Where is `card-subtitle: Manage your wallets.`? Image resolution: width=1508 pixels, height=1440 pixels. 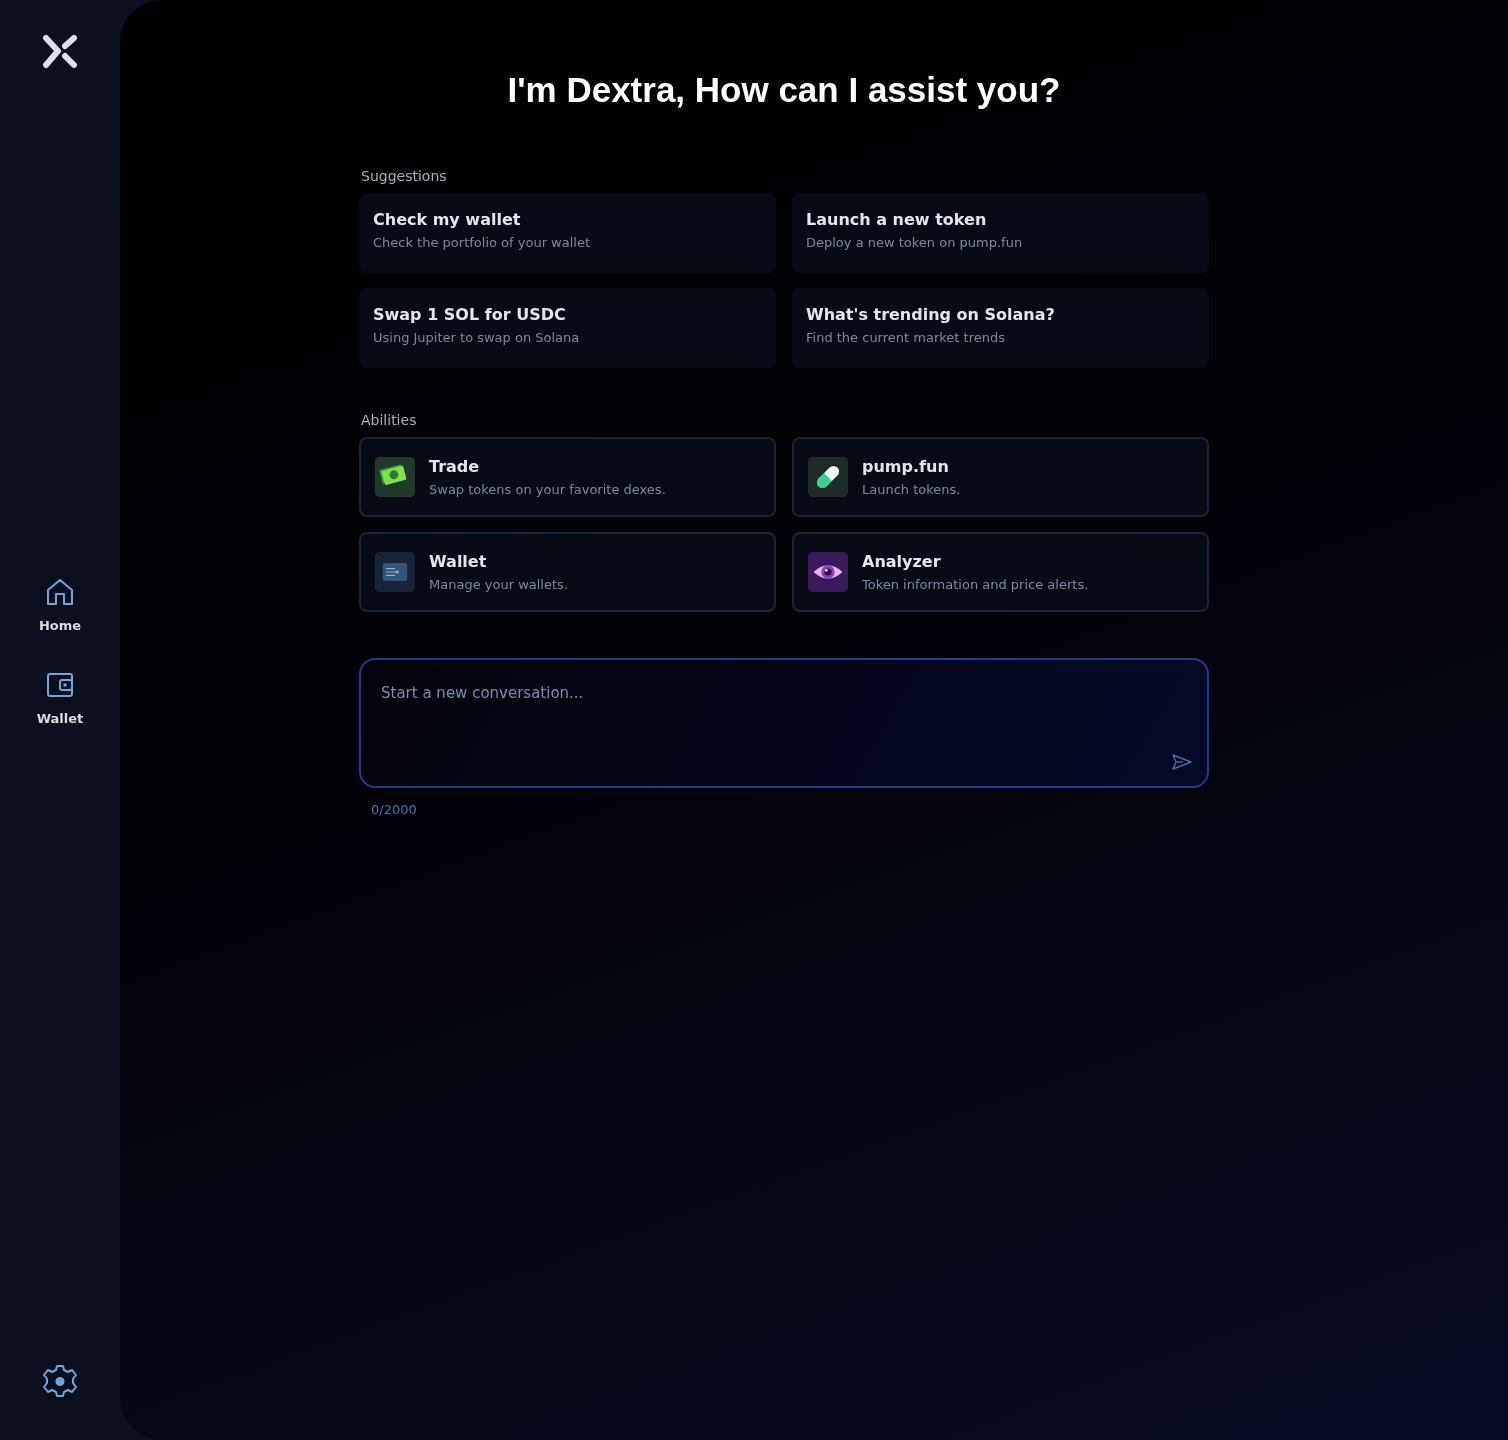
card-subtitle: Manage your wallets. is located at coordinates (498, 584).